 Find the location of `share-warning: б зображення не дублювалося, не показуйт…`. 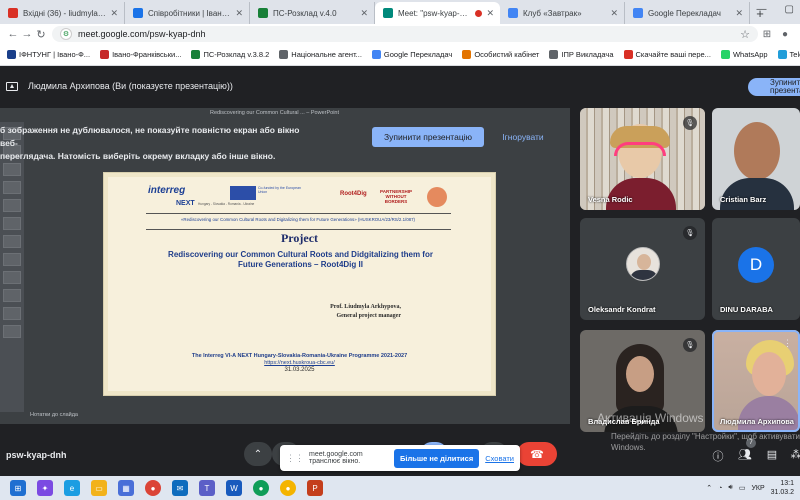

share-warning: б зображення не дублювалося, не показуйт… is located at coordinates (150, 143).